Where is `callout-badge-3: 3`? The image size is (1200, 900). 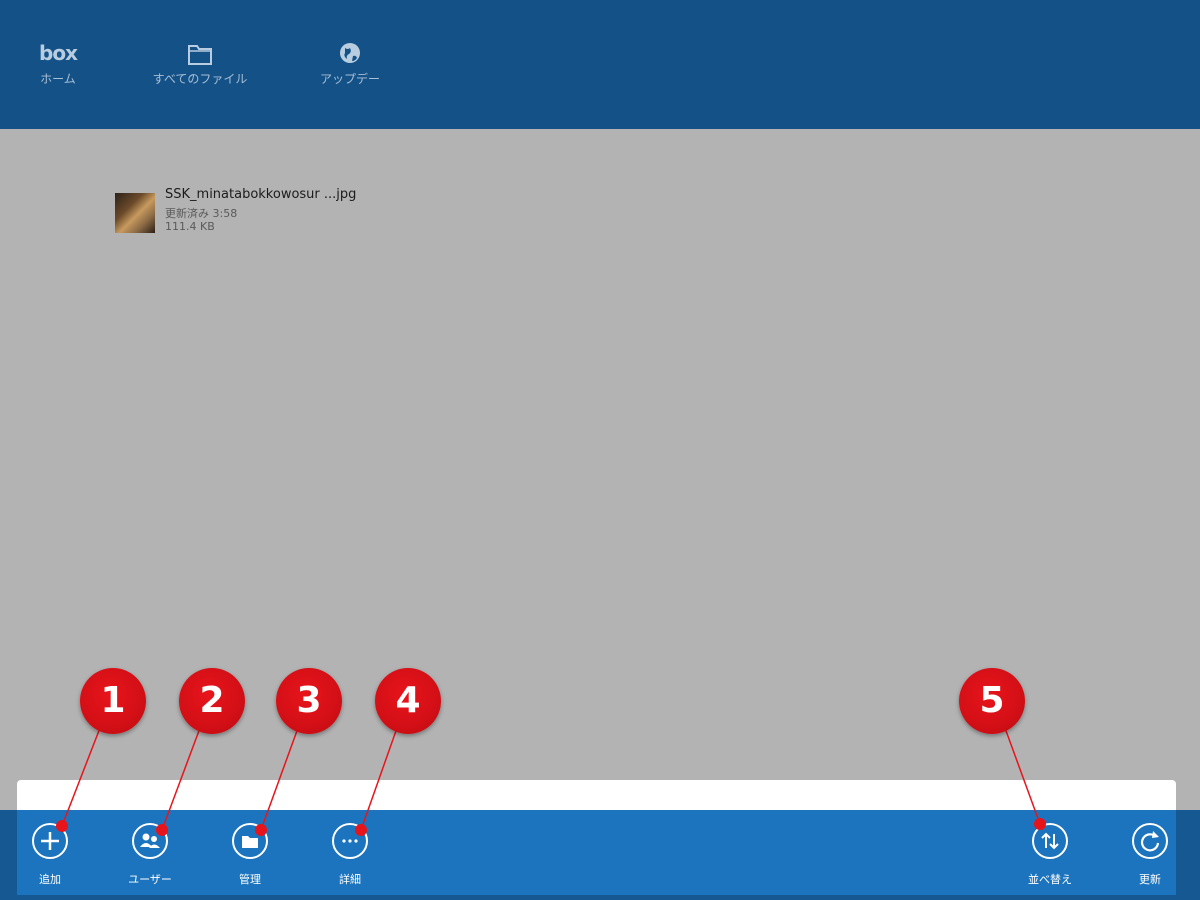
callout-badge-3: 3 is located at coordinates (309, 701).